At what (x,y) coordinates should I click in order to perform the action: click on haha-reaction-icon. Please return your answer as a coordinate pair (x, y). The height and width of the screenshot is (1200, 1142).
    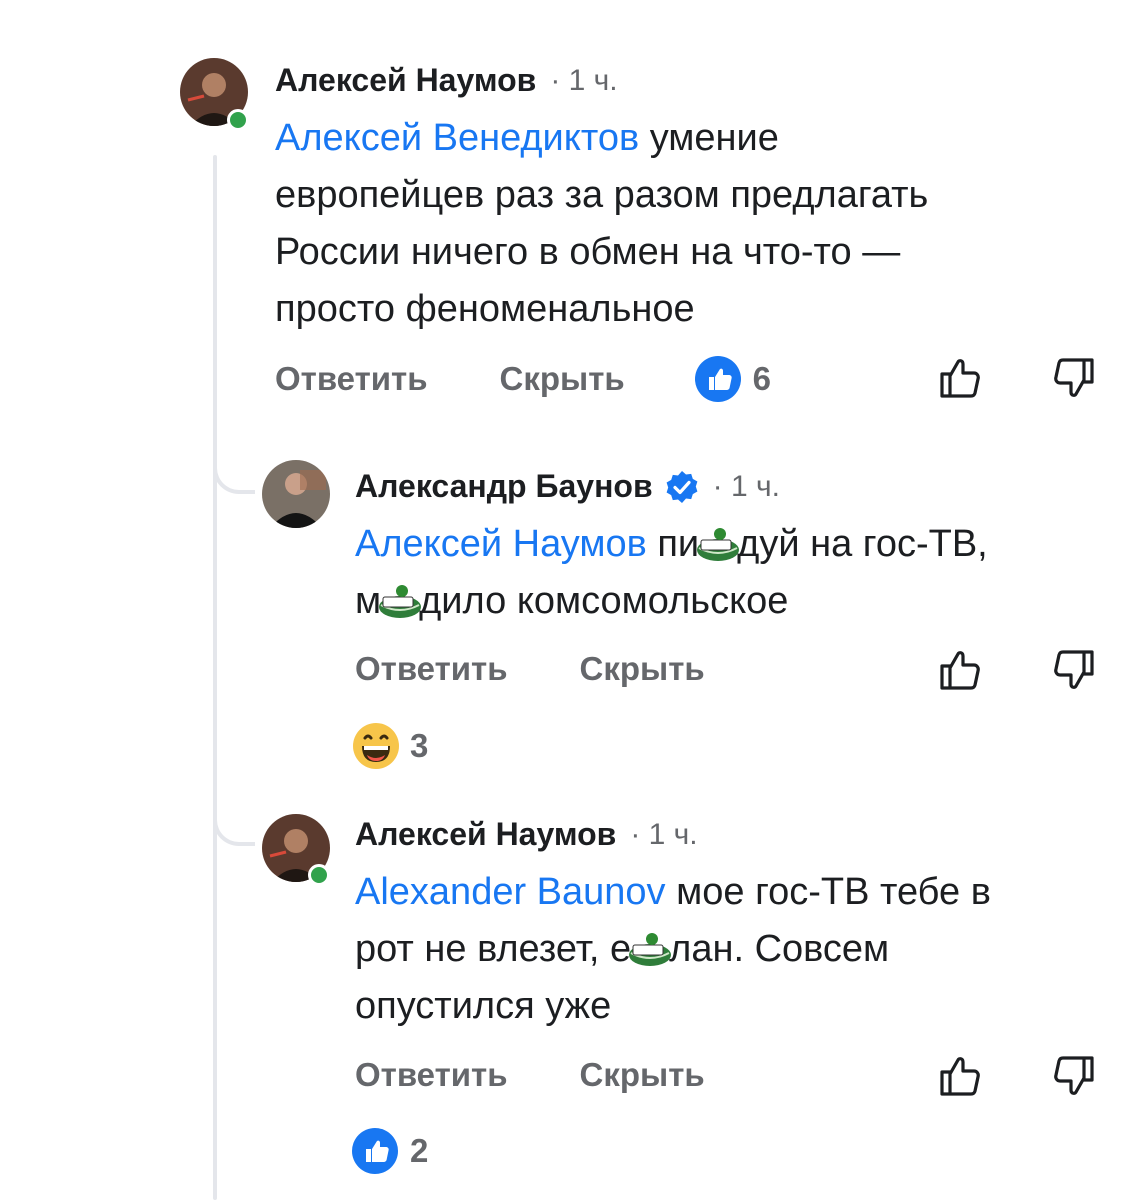
    Looking at the image, I should click on (376, 746).